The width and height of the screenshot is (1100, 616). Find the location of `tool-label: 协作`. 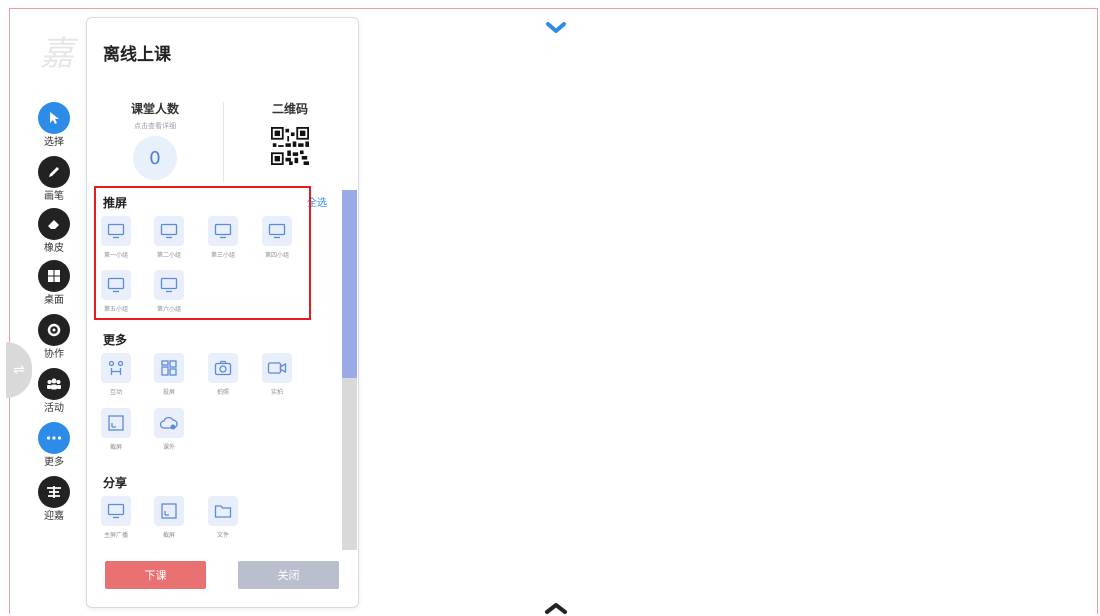

tool-label: 协作 is located at coordinates (54, 354).